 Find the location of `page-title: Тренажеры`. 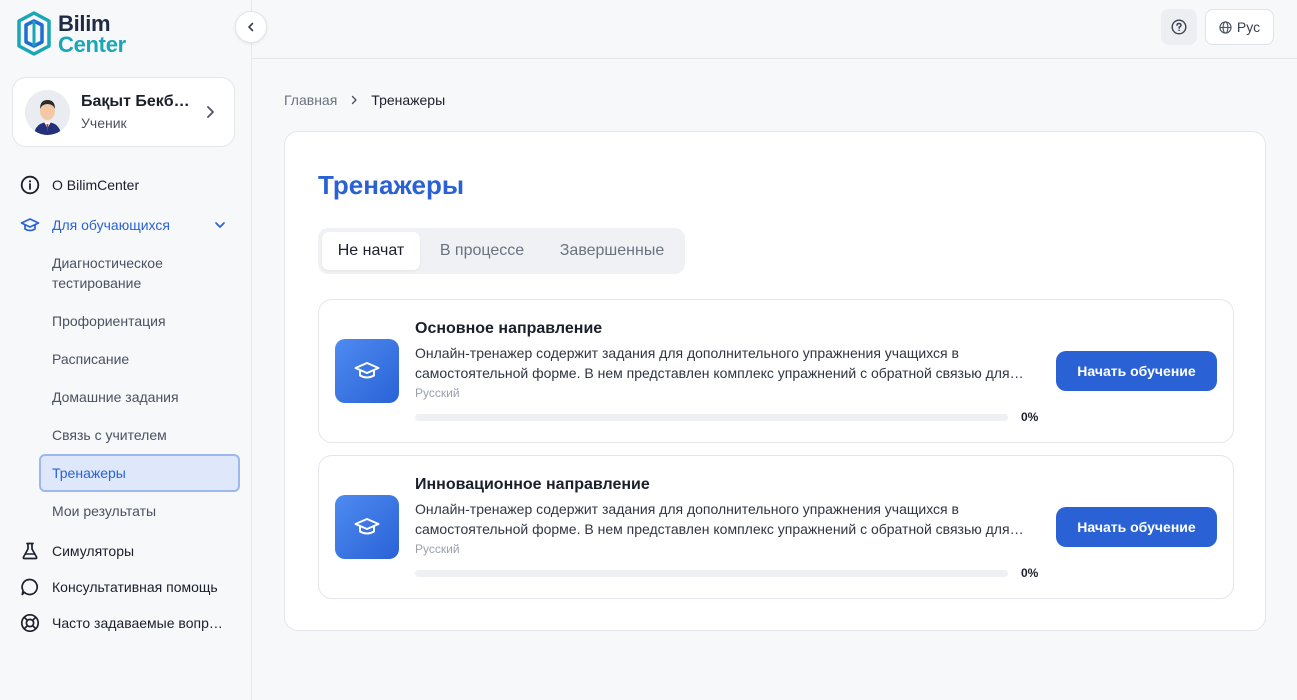

page-title: Тренажеры is located at coordinates (391, 185).